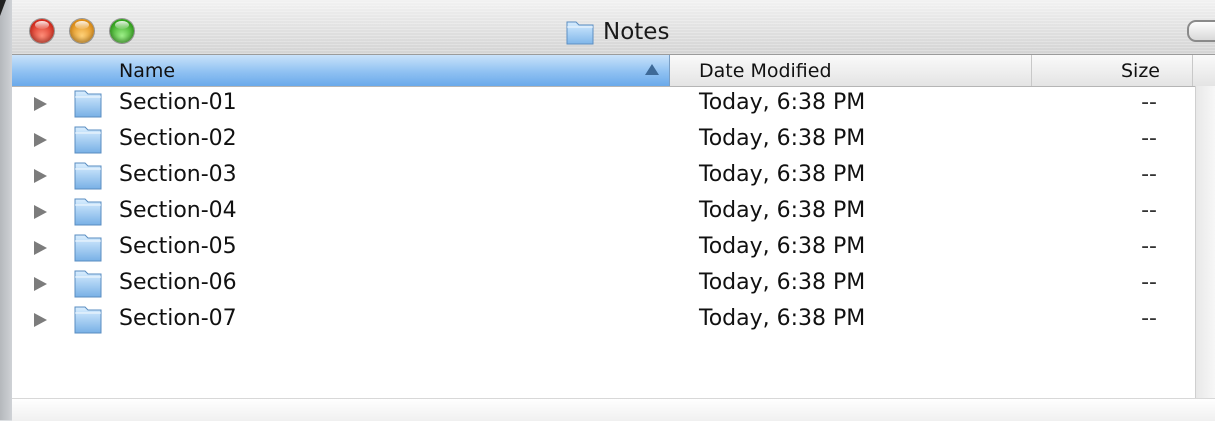 This screenshot has width=1215, height=421. I want to click on list-item: Section-01 Today, 6:38 PM --, so click(604, 104).